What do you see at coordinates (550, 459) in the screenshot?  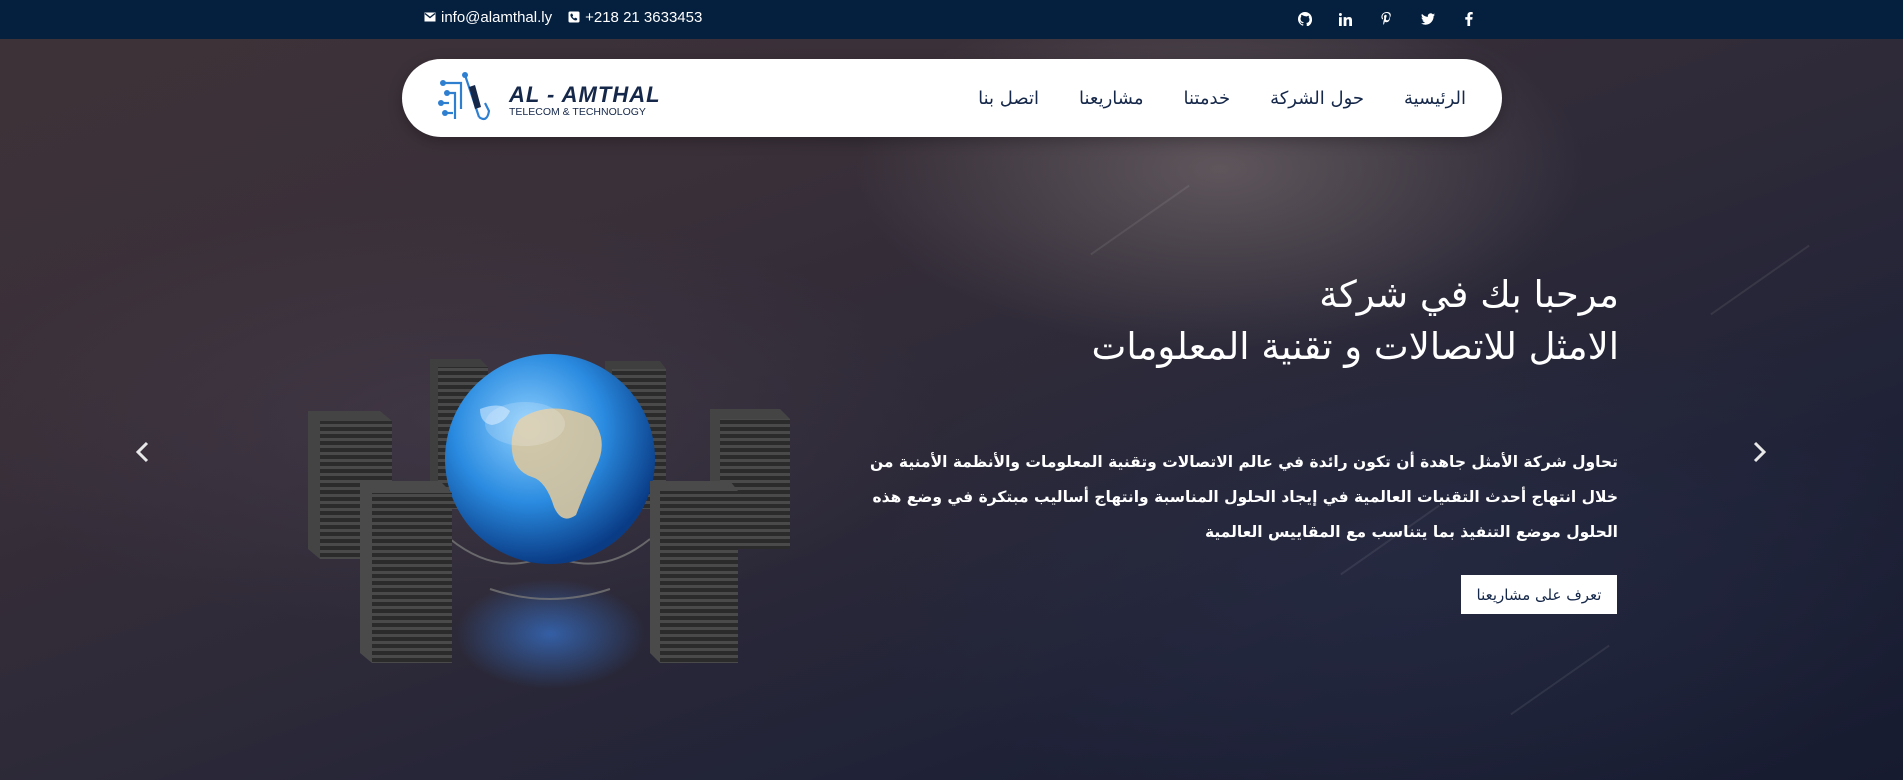 I see `globe-icon` at bounding box center [550, 459].